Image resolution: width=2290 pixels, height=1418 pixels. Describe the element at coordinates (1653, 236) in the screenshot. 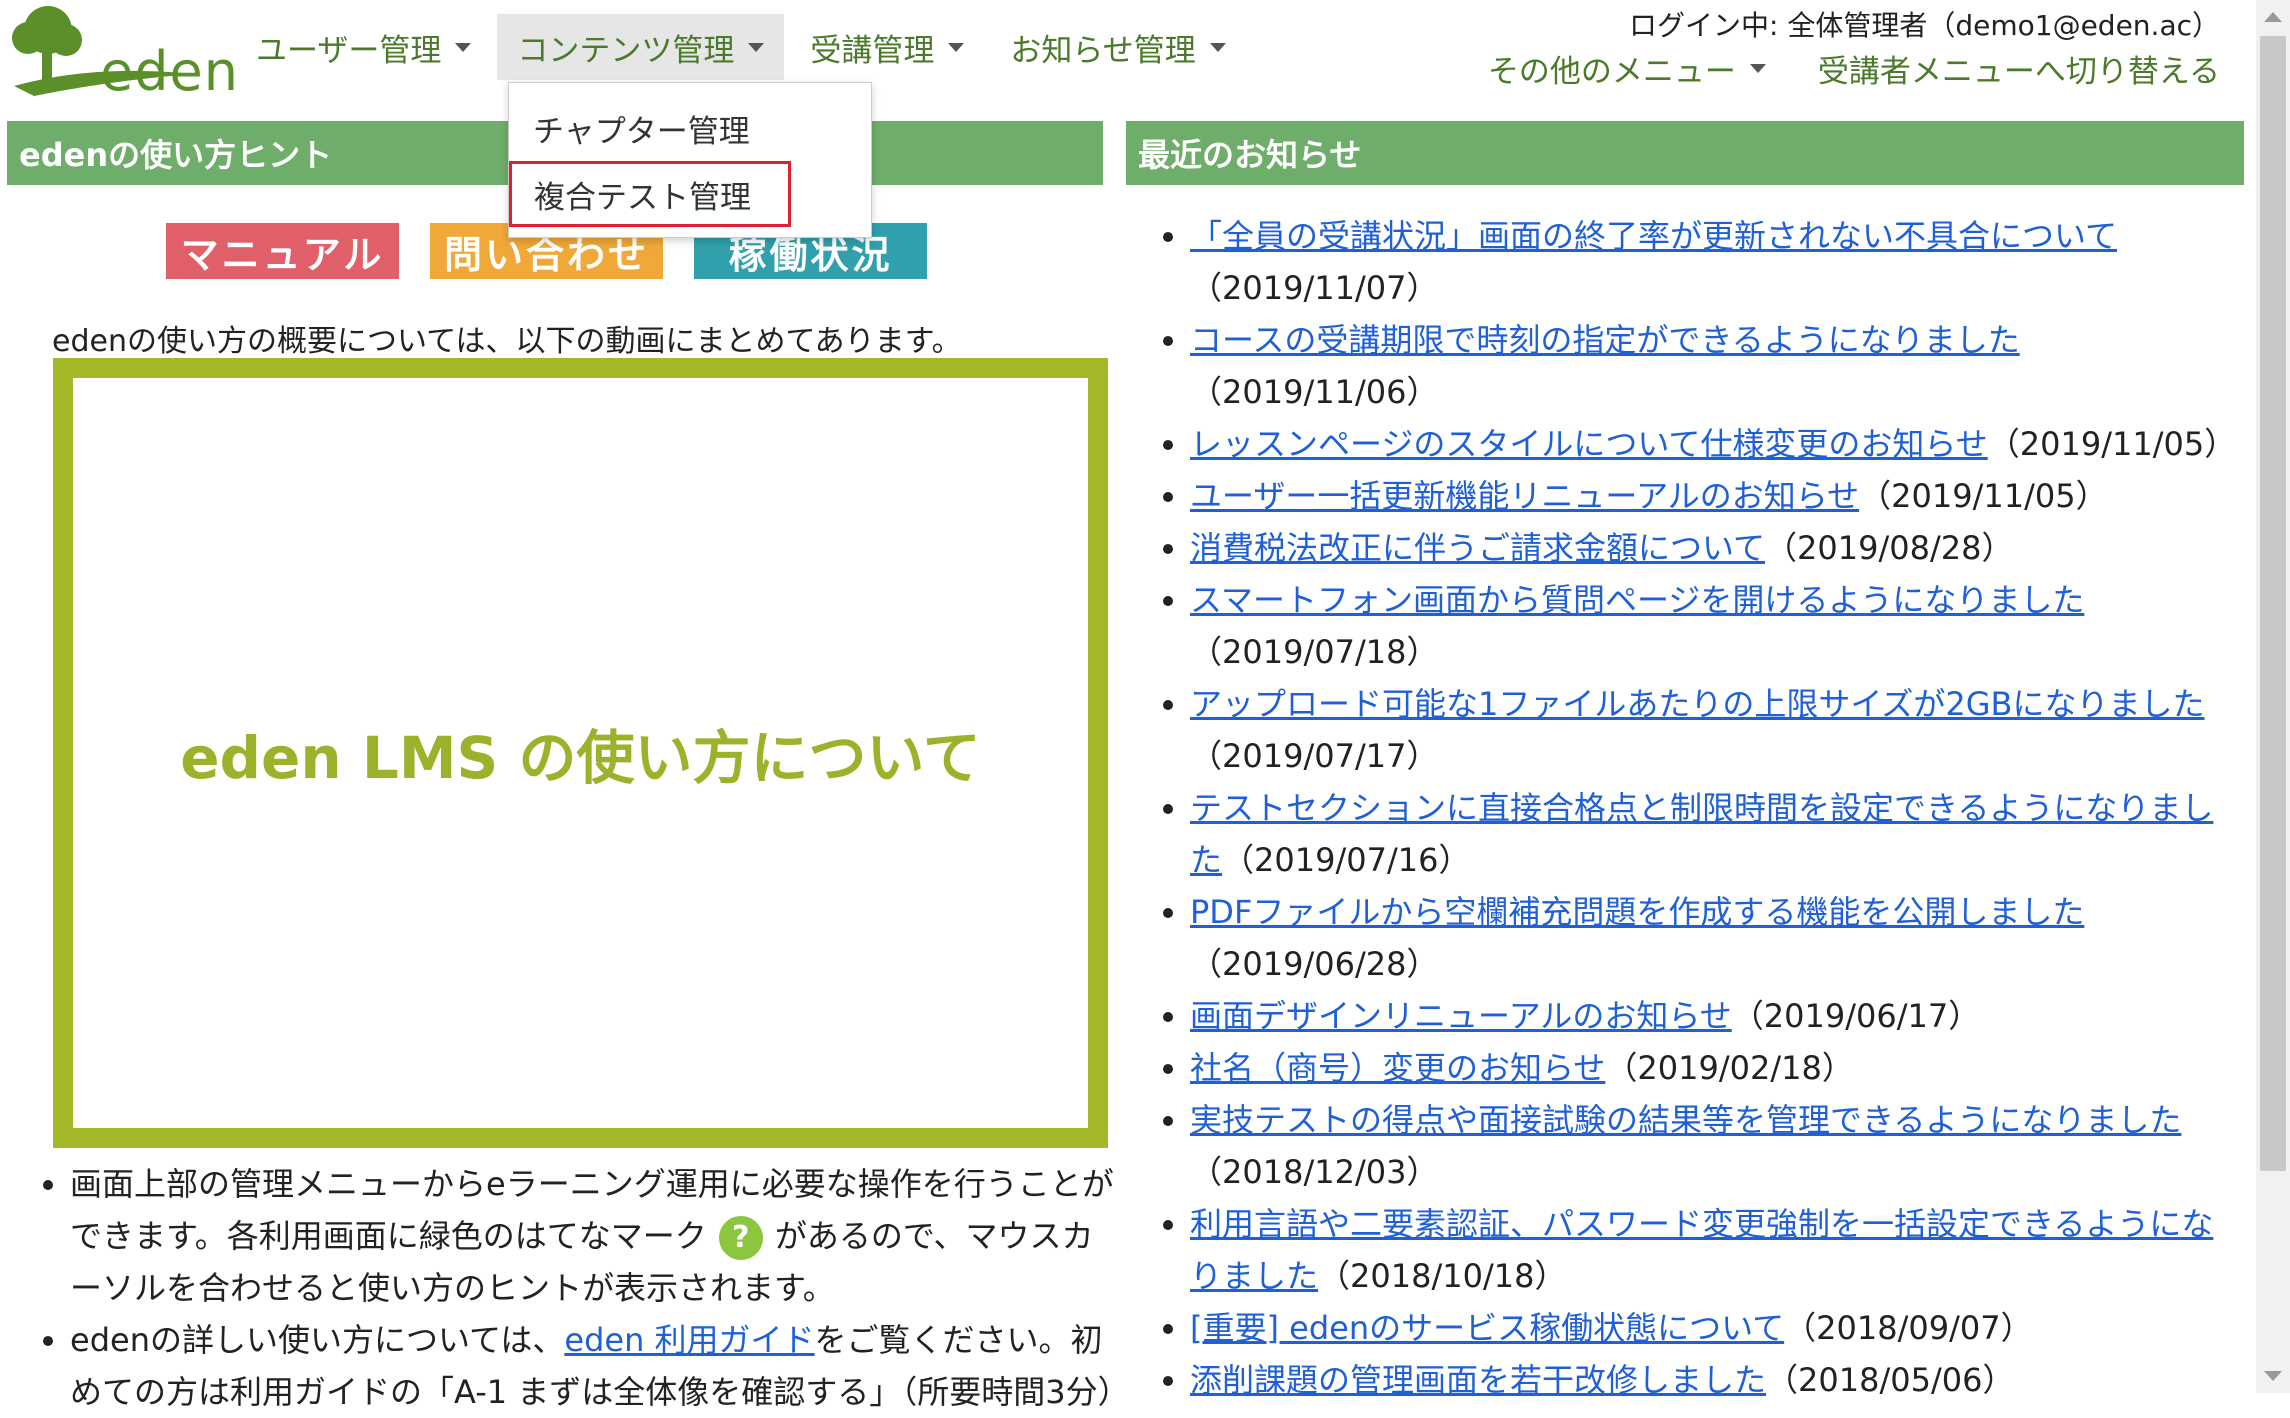

I see `news-link: 「全員の受講状況」画面の終了率が更新されない不具合について` at that location.